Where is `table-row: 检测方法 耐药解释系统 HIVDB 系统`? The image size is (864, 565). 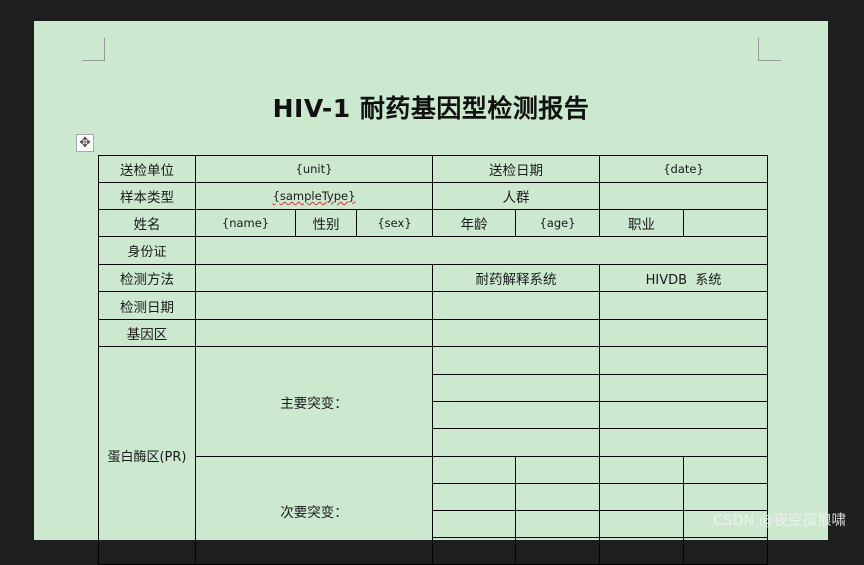 table-row: 检测方法 耐药解释系统 HIVDB 系统 is located at coordinates (433, 278).